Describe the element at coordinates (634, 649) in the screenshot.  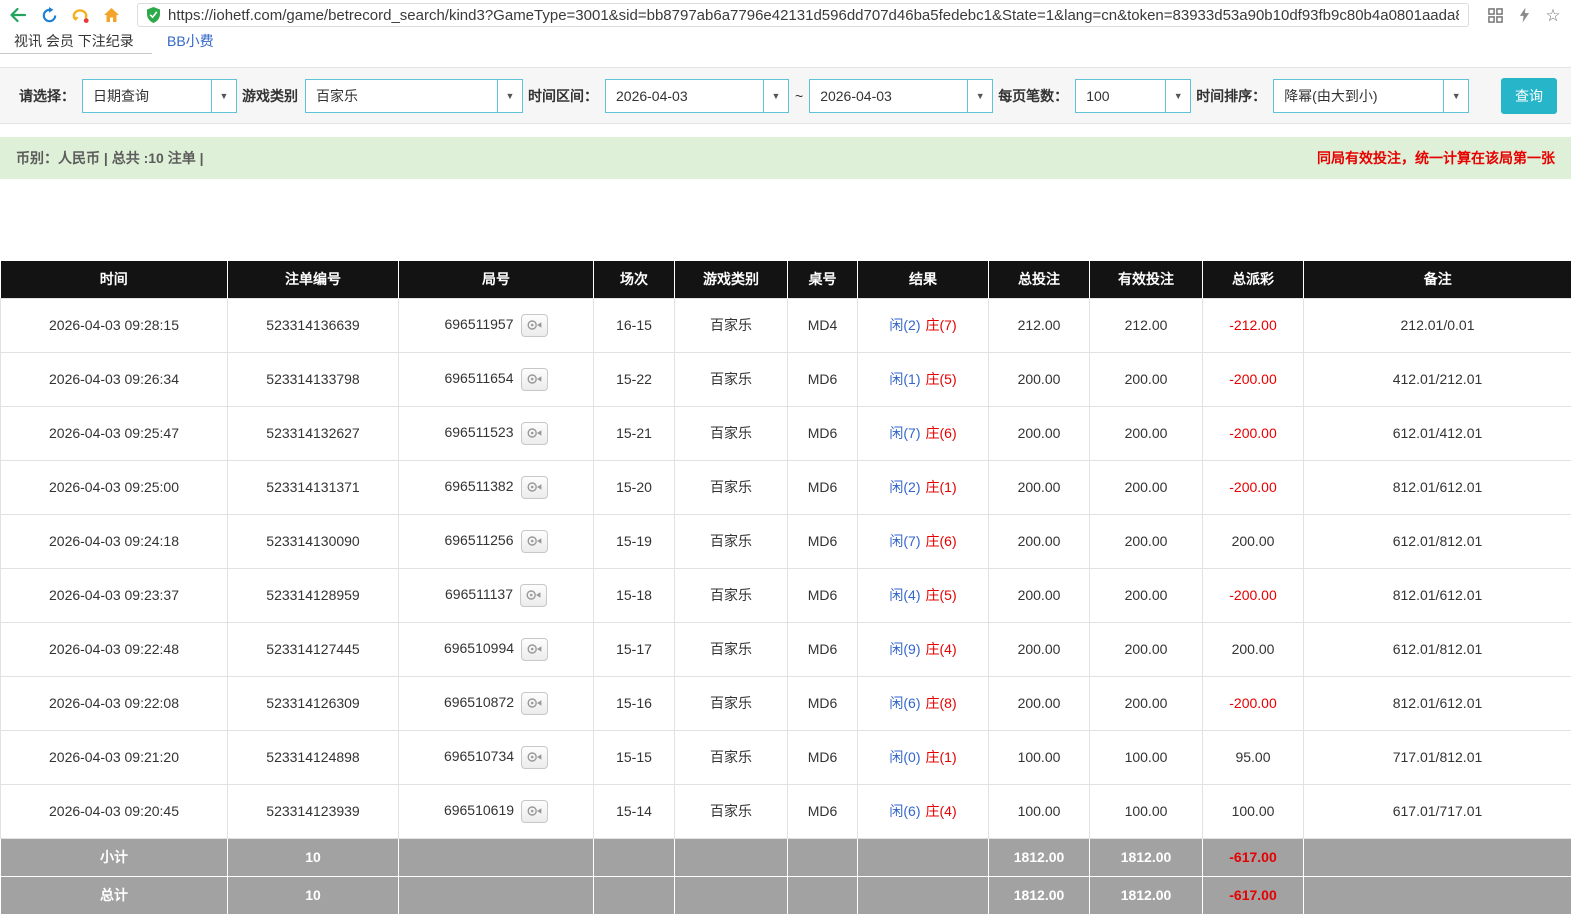
I see `cell-session: 15-17` at that location.